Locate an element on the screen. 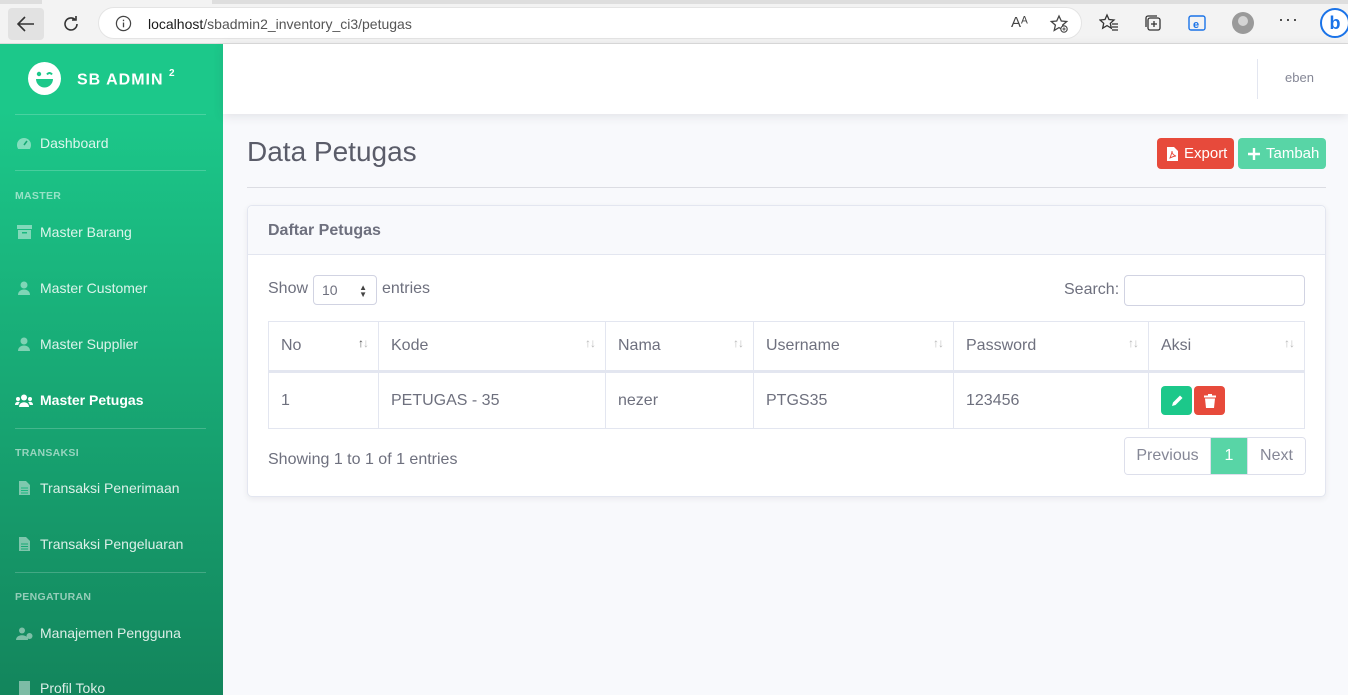  user-name: eben is located at coordinates (1299, 77).